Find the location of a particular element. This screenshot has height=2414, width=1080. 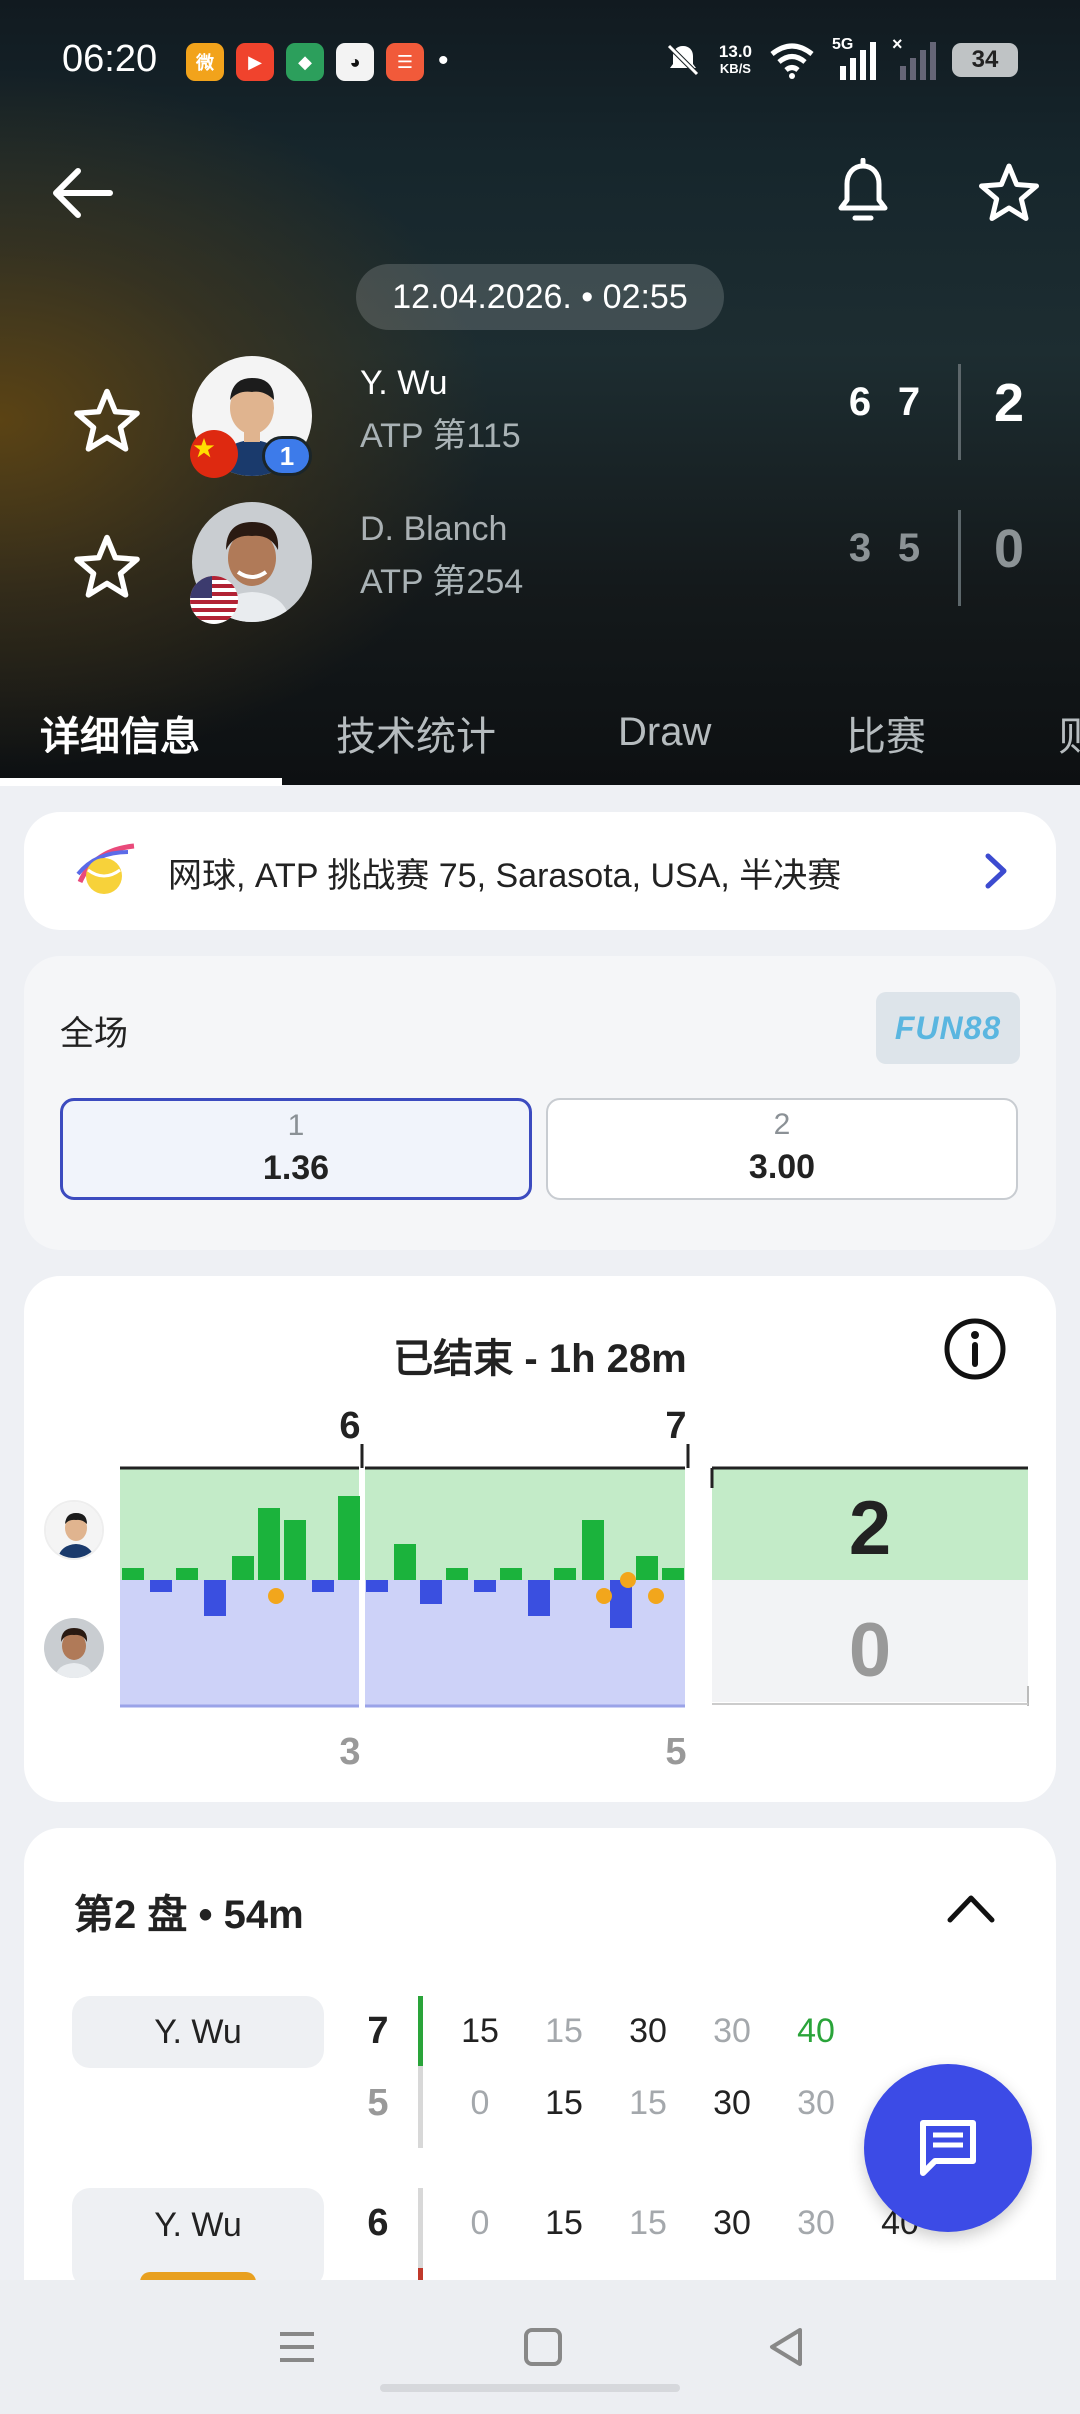

league-link: 网球, ATP 挑战赛 75, Sarasota, USA, 半决赛 is located at coordinates (540, 871).